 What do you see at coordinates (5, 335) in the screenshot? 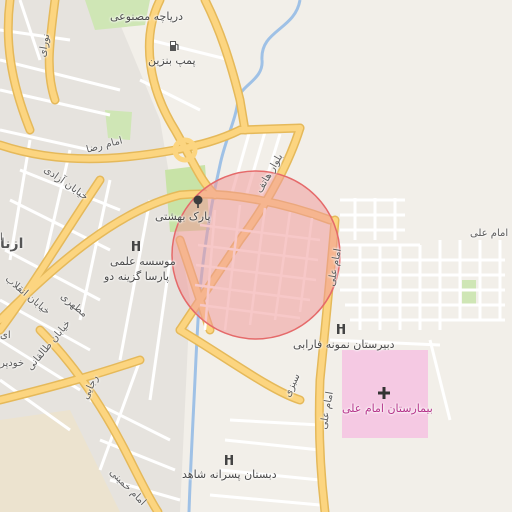
I see `edge-label-2: ای` at bounding box center [5, 335].